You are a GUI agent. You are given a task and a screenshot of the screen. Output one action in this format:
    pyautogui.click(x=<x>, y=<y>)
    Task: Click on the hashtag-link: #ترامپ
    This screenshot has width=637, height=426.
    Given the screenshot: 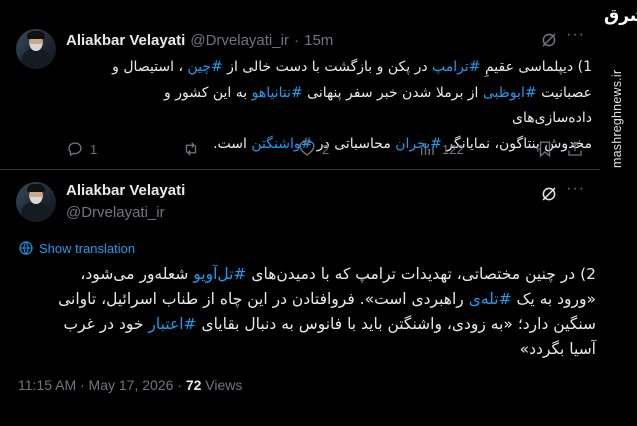 What is the action you would take?
    pyautogui.click(x=456, y=67)
    